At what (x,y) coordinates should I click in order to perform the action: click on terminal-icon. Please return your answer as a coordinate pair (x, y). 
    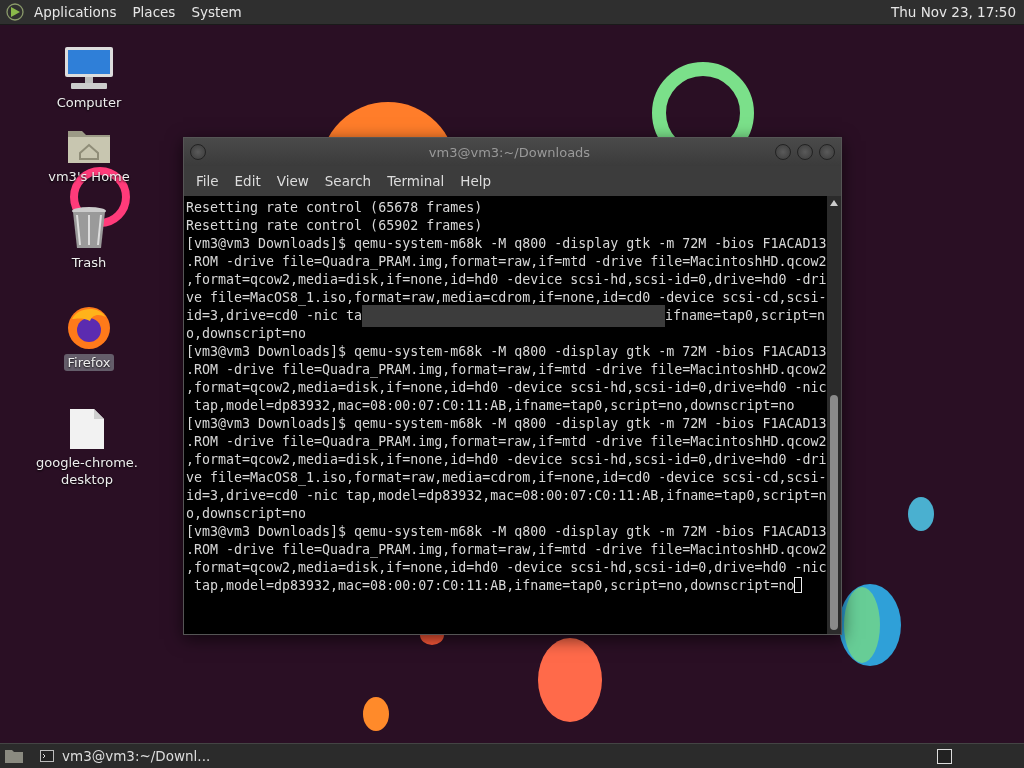
    Looking at the image, I should click on (47, 756).